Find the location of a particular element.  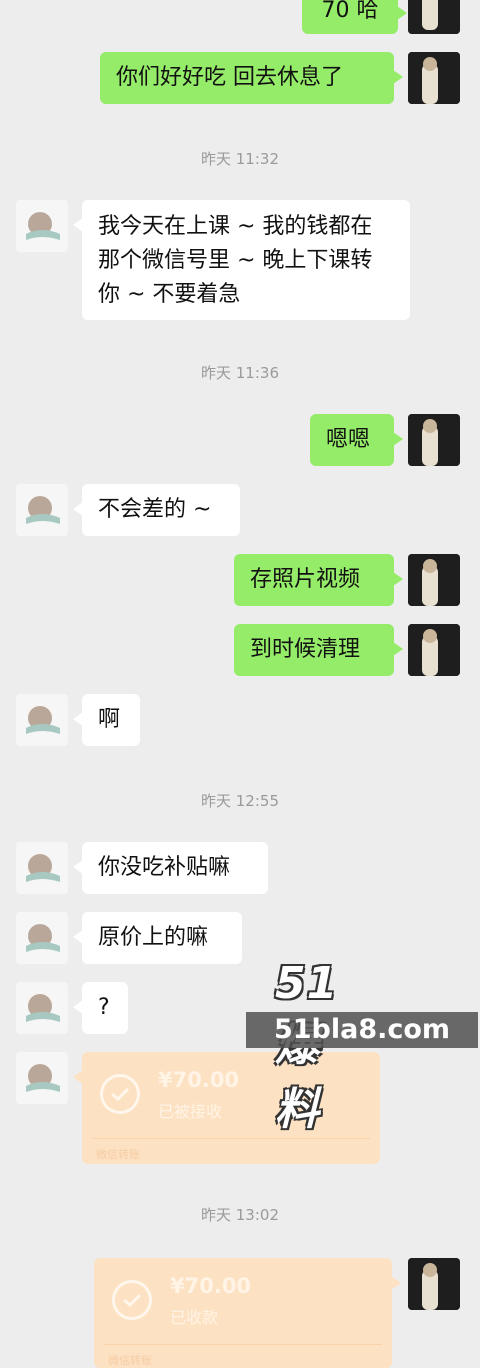

message-text: 不会差的 ~ is located at coordinates (155, 509).